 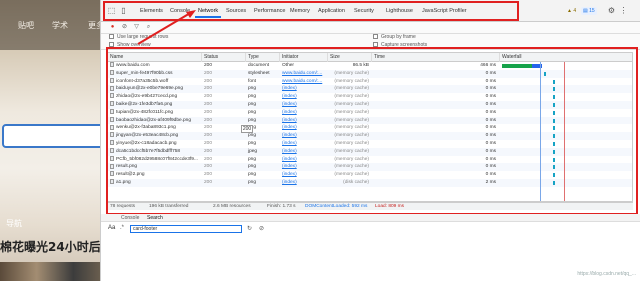 I want to click on cell-initiator-text: (index), so click(x=289, y=143).